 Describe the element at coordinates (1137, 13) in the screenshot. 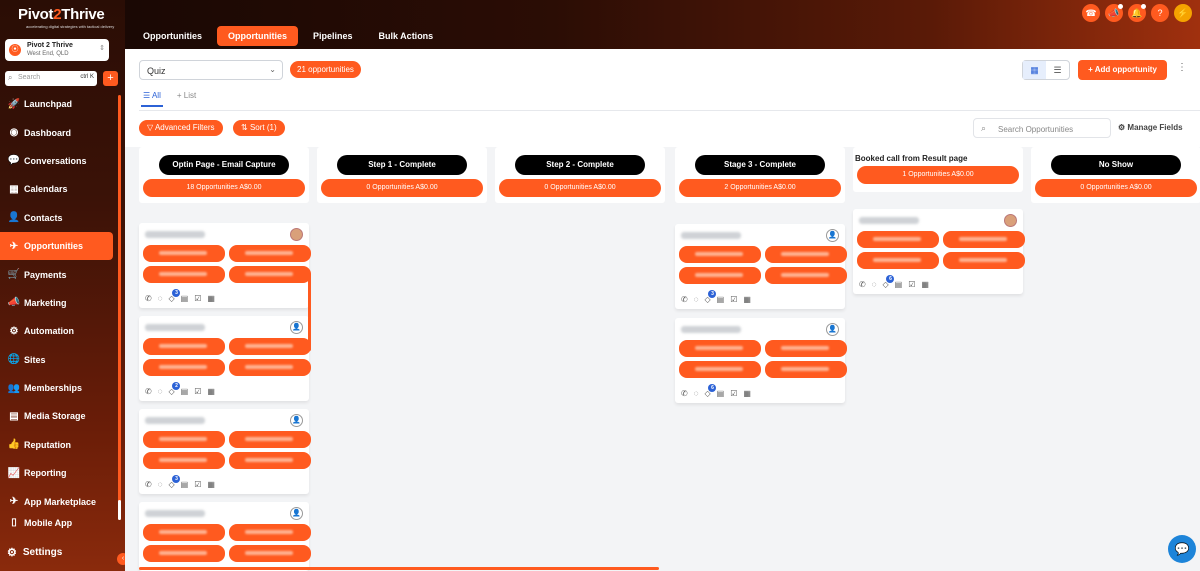

I see `bell-icon: 🔔` at that location.